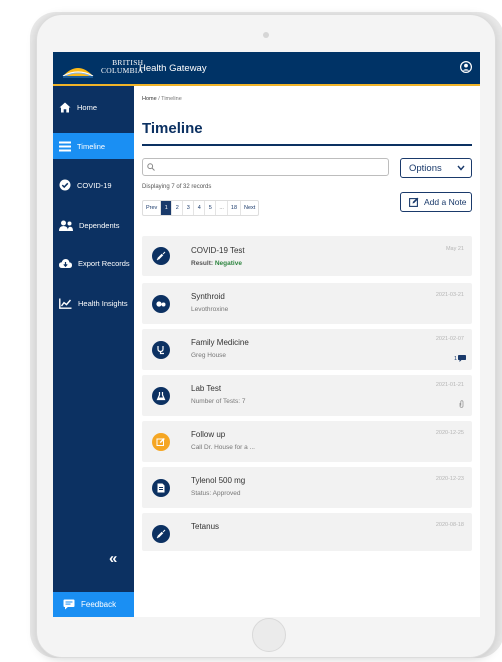 The height and width of the screenshot is (662, 502). Describe the element at coordinates (173, 68) in the screenshot. I see `app-title: Health Gateway` at that location.